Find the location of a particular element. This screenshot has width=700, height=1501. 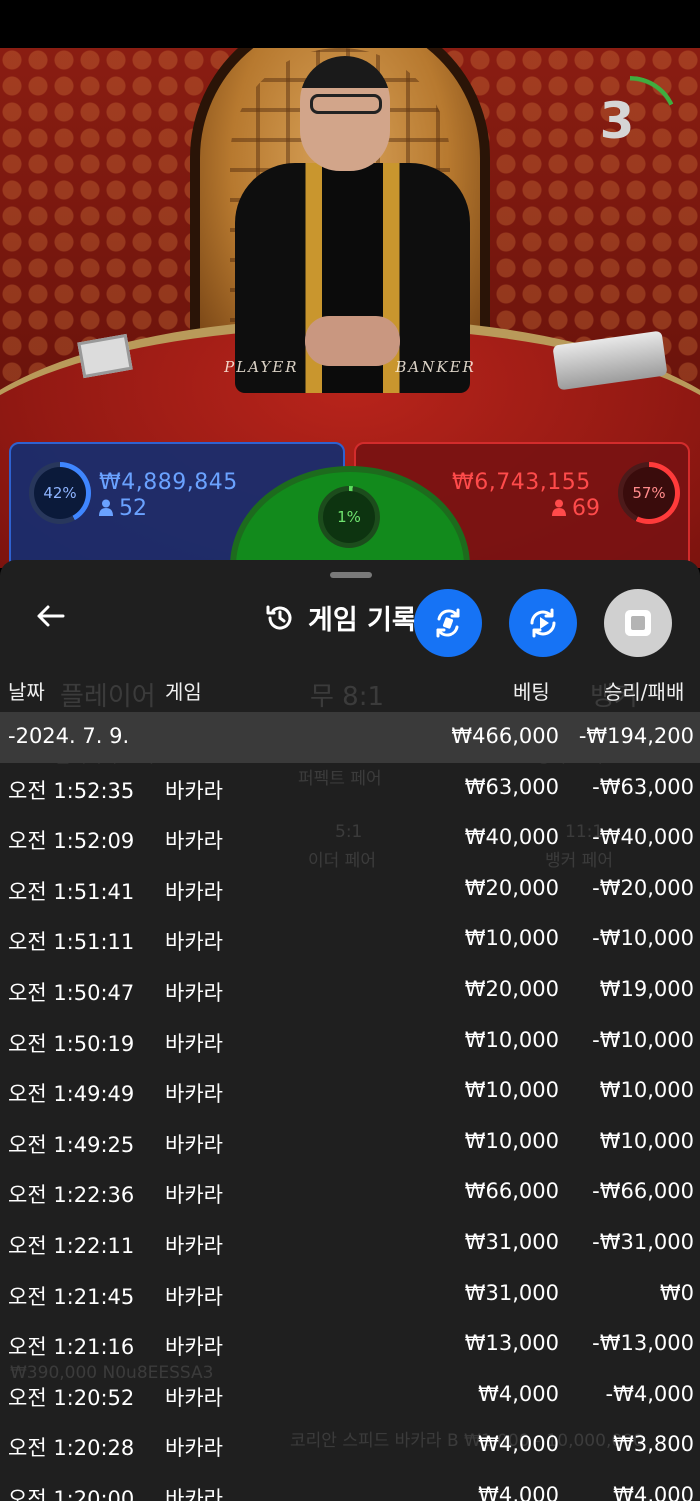

history-row: 오전 1:50:47 바카라 ₩20,000 ₩19,000 is located at coordinates (350, 990).